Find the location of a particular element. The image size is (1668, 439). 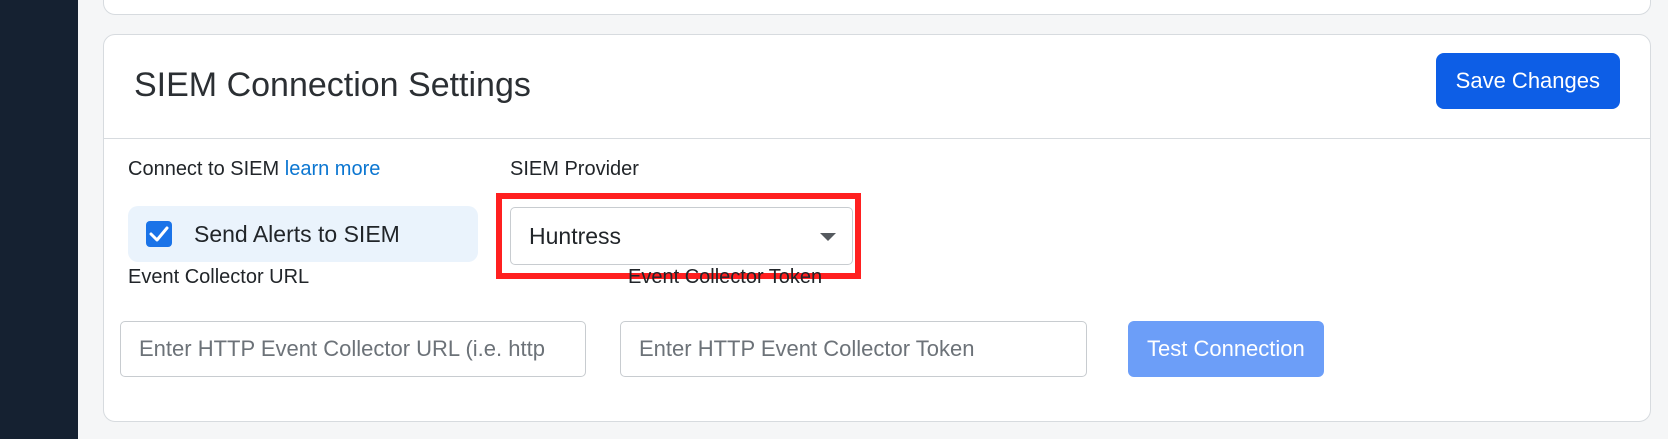

save-changes-button: Save Changes is located at coordinates (1527, 81).